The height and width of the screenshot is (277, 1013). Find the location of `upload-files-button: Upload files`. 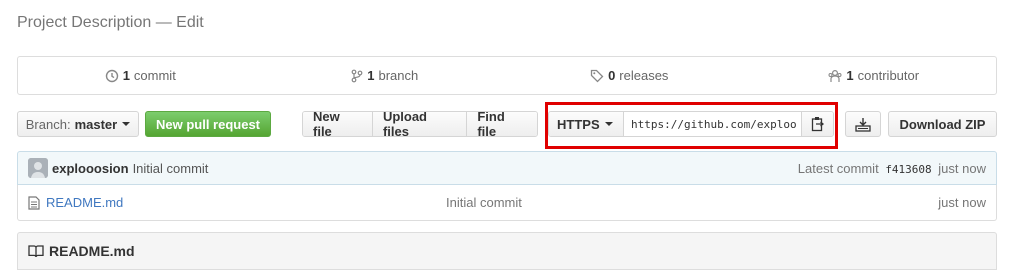

upload-files-button: Upload files is located at coordinates (419, 124).